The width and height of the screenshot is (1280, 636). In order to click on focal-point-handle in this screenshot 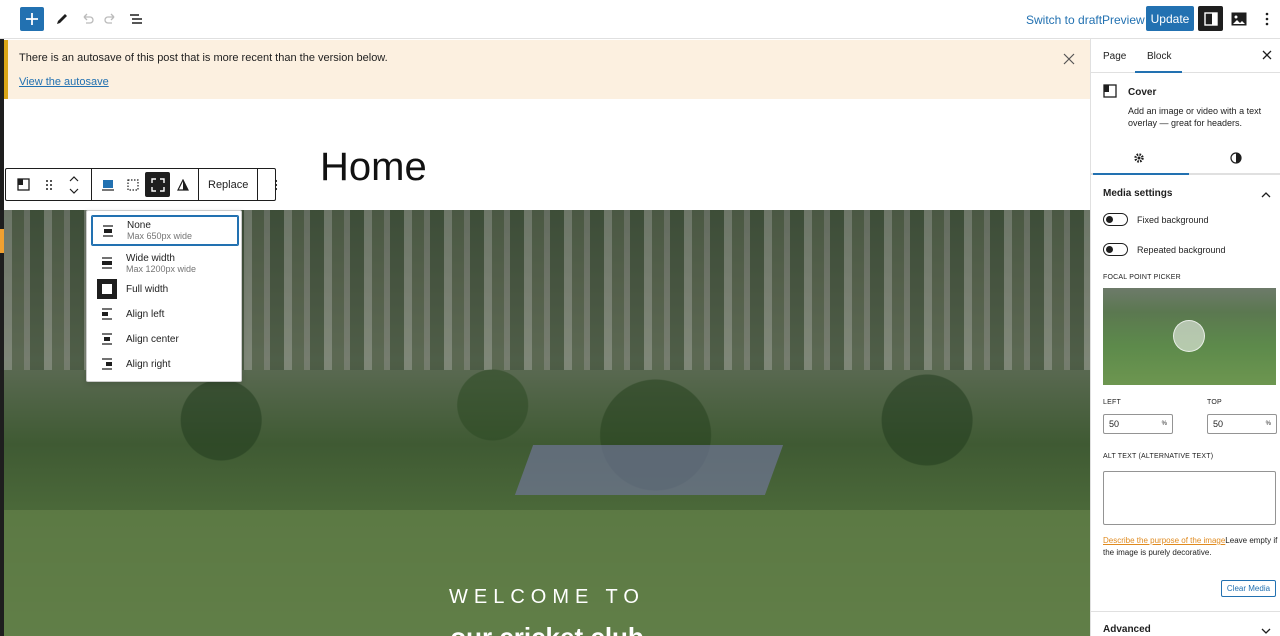, I will do `click(1189, 336)`.